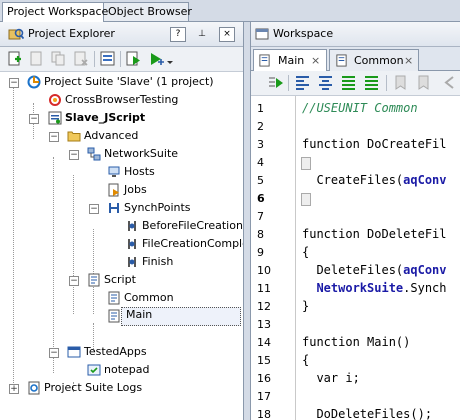 The width and height of the screenshot is (460, 420). What do you see at coordinates (139, 314) in the screenshot?
I see `tree-item-label: Main` at bounding box center [139, 314].